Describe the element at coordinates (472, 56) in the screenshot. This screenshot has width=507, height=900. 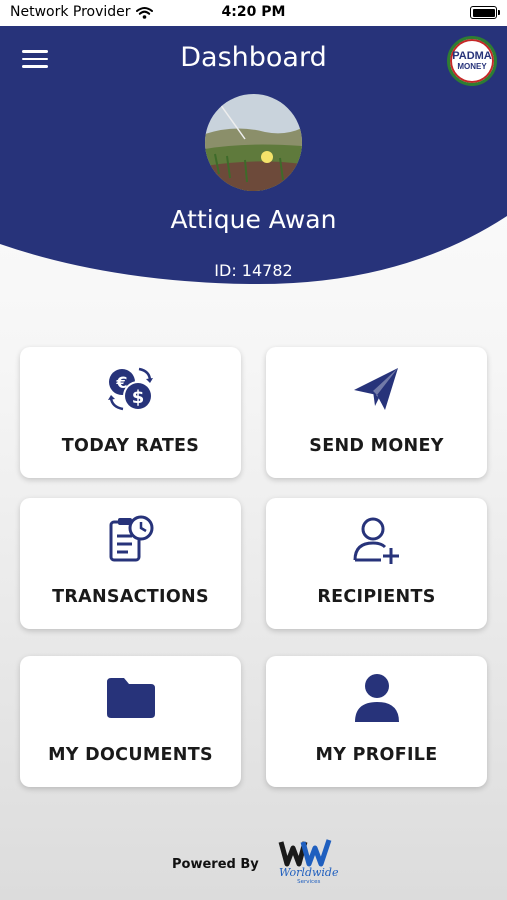
I see `brand-logo-line1: PADMA` at that location.